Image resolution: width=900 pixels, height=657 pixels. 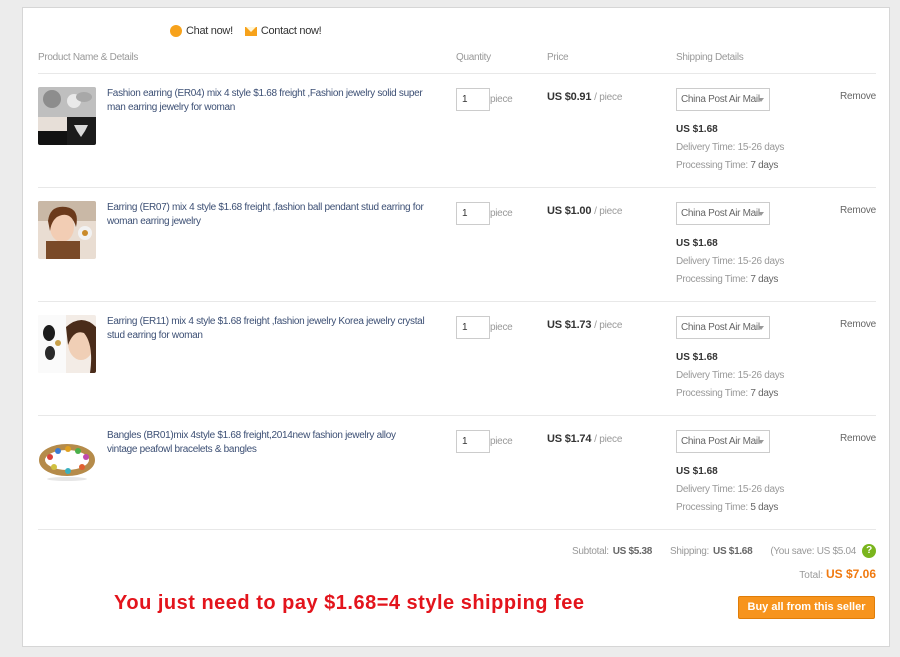 What do you see at coordinates (710, 57) in the screenshot?
I see `header-shipping: Shipping Details` at bounding box center [710, 57].